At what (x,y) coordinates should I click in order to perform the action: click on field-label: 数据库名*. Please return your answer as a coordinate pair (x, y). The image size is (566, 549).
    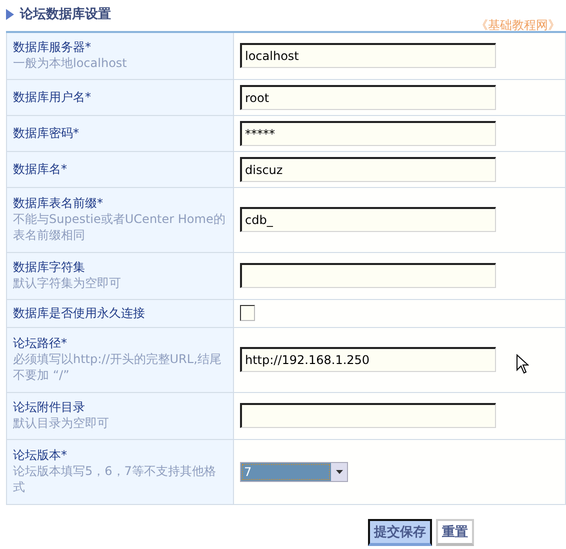
    Looking at the image, I should click on (40, 168).